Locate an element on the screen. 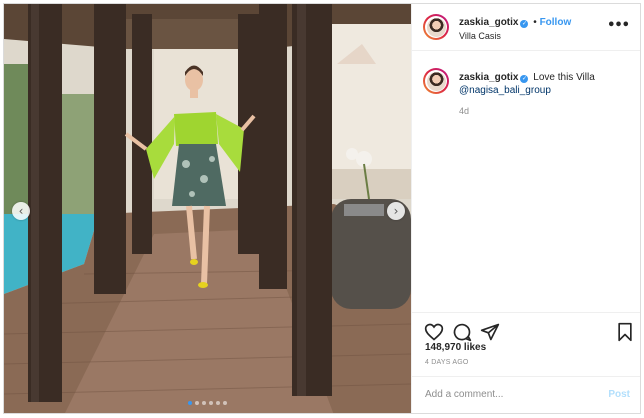 The image size is (644, 418). avatar is located at coordinates (436, 27).